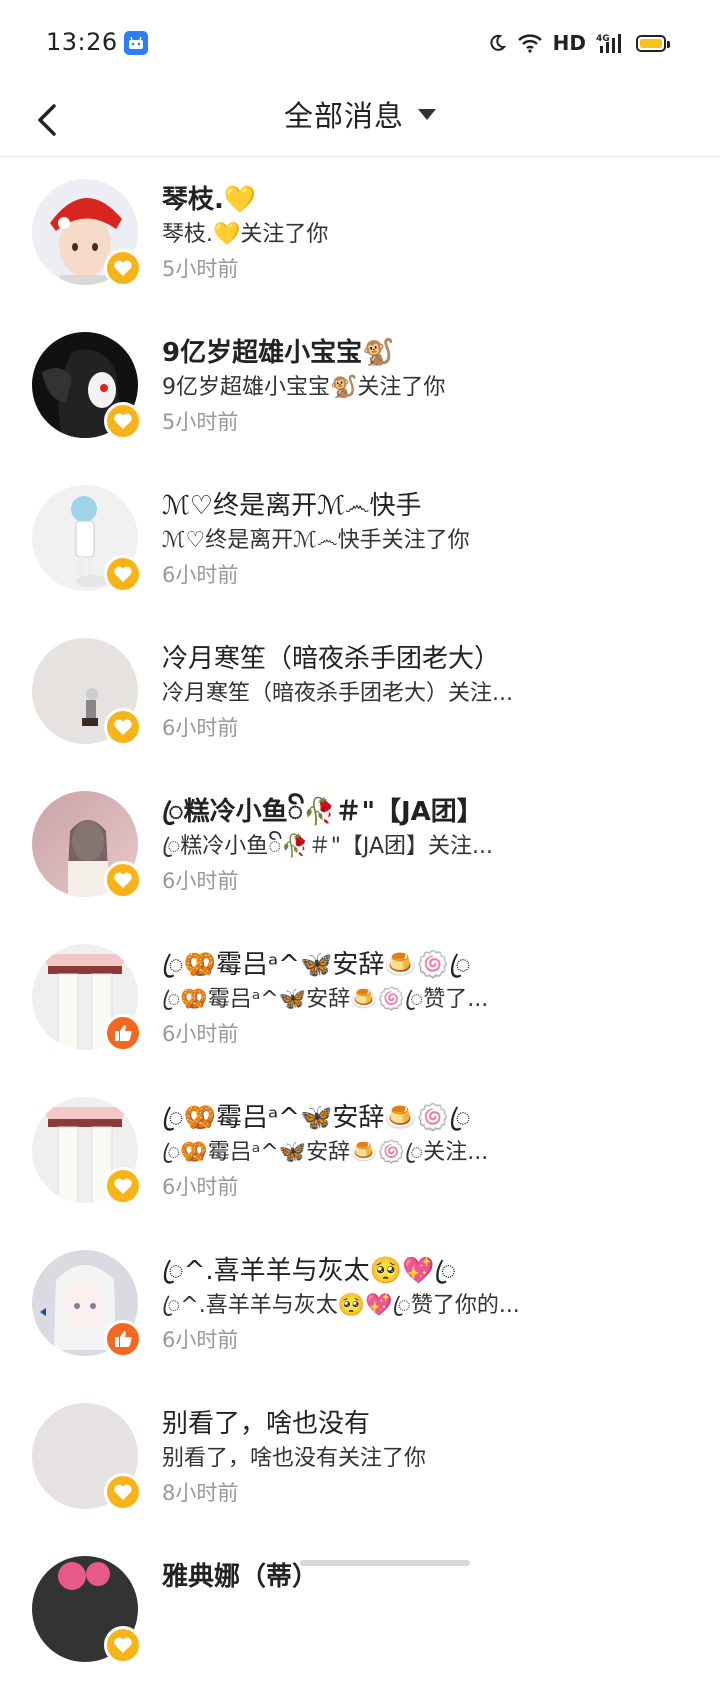 The image size is (720, 1687). What do you see at coordinates (82, 42) in the screenshot?
I see `status-time: 13:26` at bounding box center [82, 42].